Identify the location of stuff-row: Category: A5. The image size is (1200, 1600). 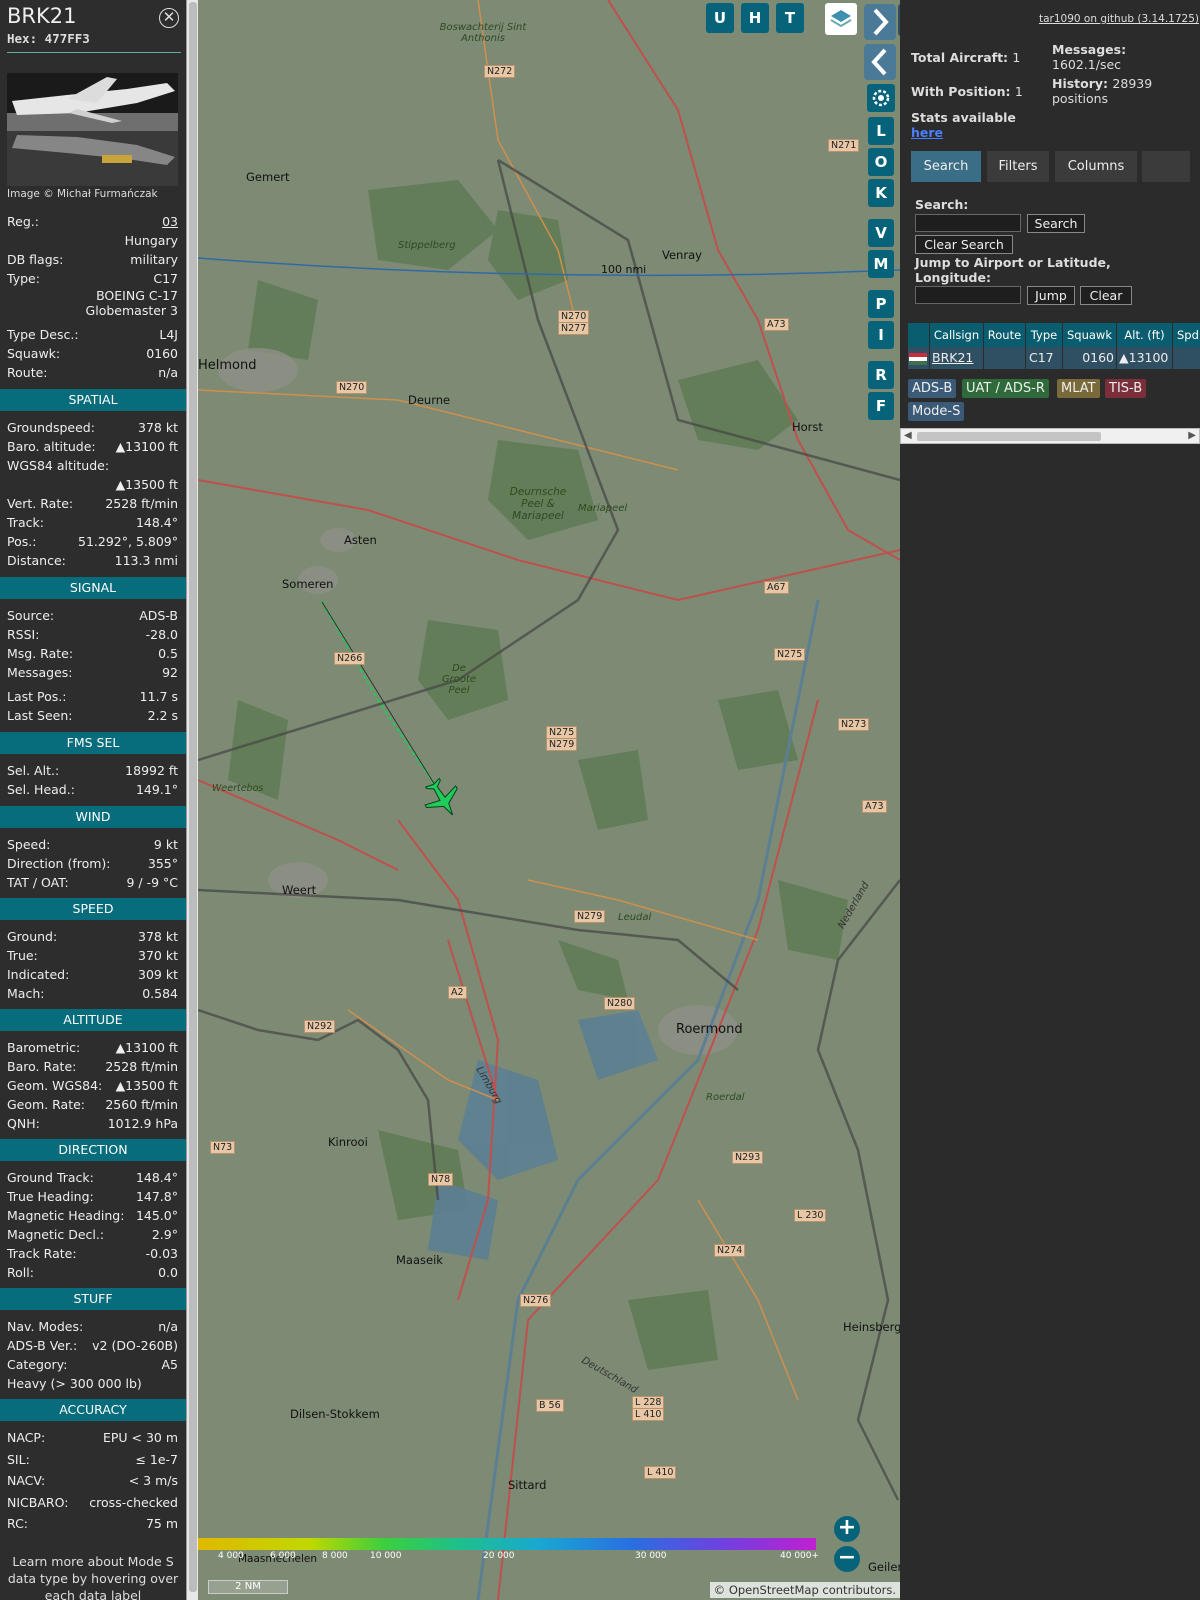
(92, 1364).